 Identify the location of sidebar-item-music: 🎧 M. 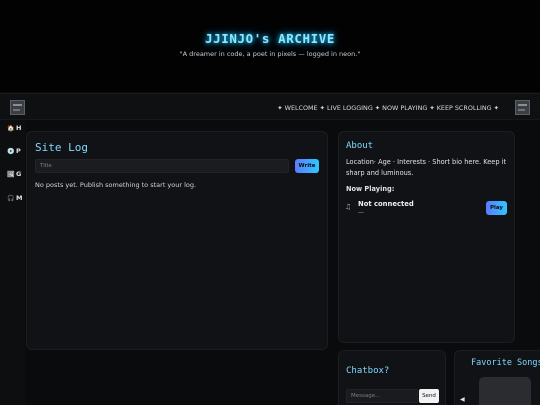
(16, 198).